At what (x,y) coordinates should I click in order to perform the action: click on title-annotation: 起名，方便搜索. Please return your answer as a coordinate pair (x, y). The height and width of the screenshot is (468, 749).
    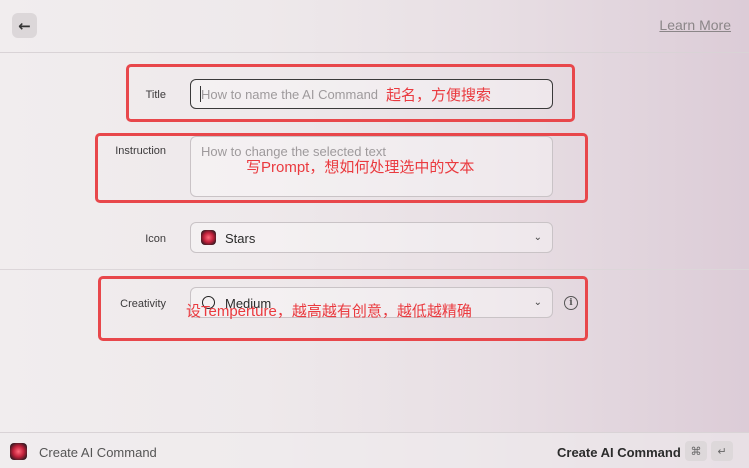
    Looking at the image, I should click on (439, 95).